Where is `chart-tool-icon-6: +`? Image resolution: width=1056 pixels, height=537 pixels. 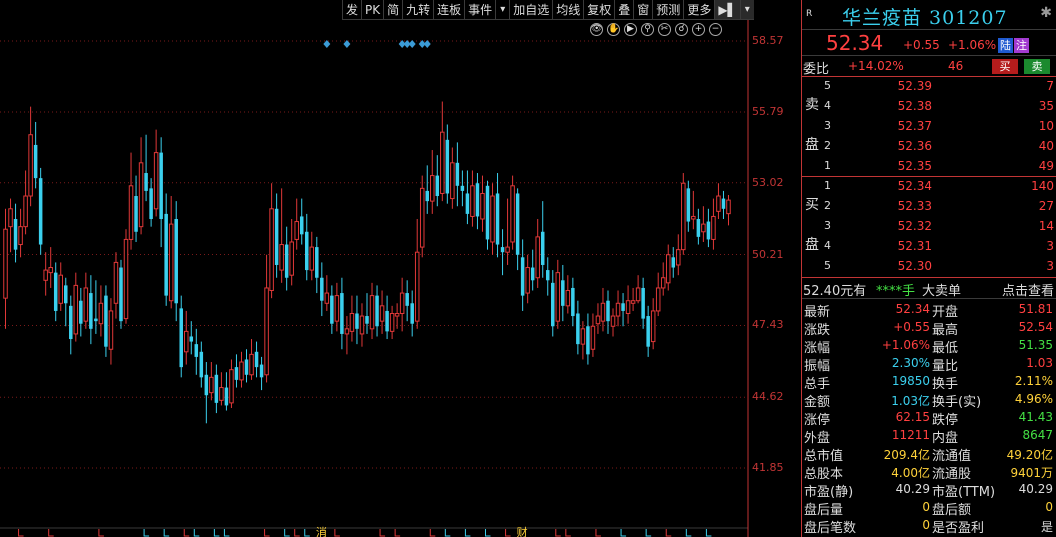 chart-tool-icon-6: + is located at coordinates (698, 29).